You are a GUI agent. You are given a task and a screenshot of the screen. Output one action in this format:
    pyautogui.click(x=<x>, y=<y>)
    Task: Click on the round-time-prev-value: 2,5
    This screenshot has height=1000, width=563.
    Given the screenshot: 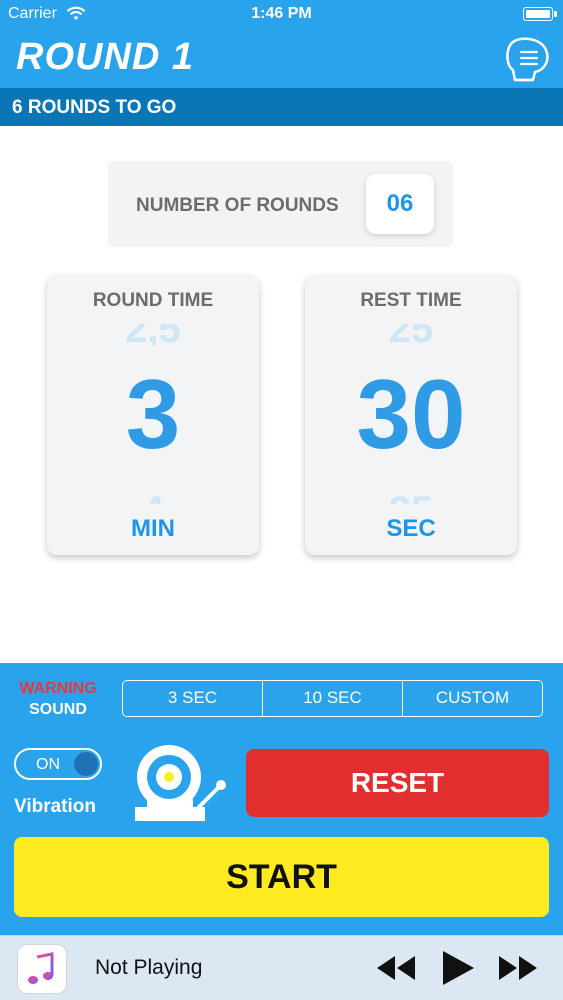 What is the action you would take?
    pyautogui.click(x=153, y=335)
    